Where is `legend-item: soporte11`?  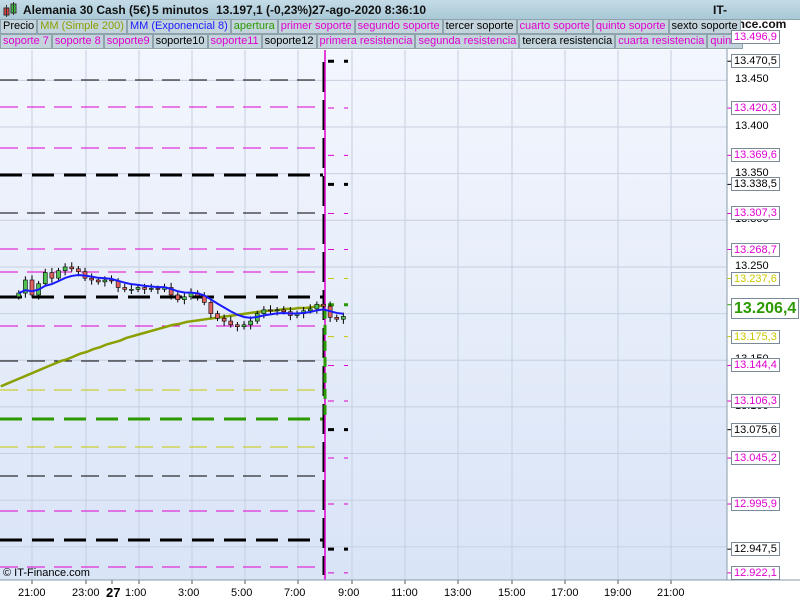
legend-item: soporte11 is located at coordinates (234, 41).